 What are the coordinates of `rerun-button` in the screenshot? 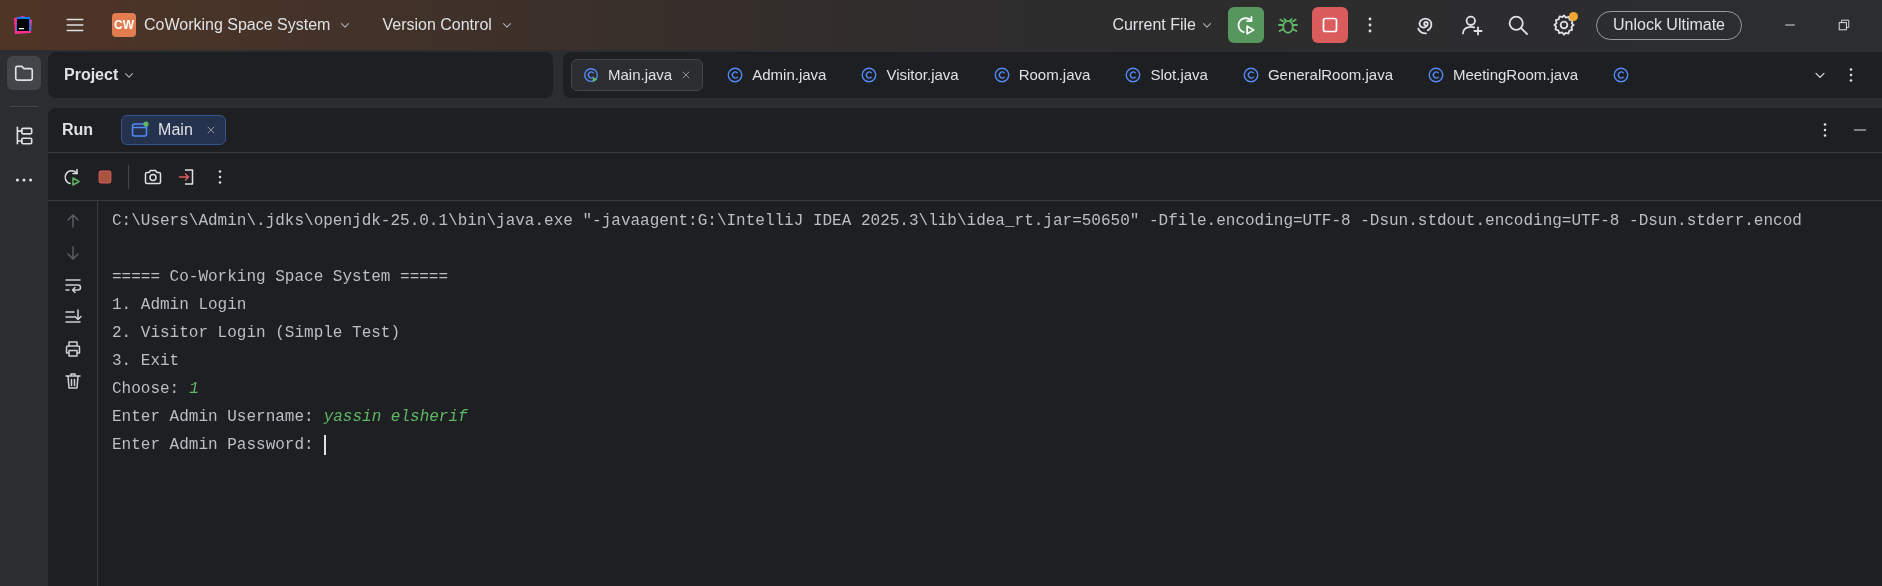 It's located at (1245, 25).